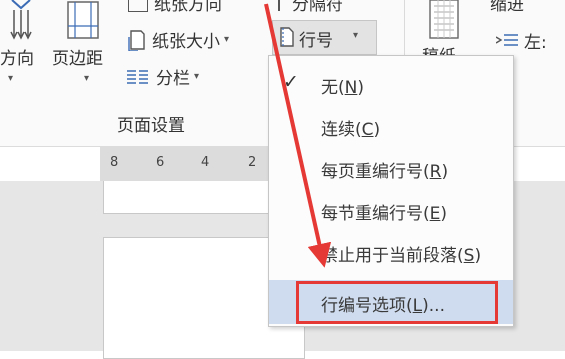 Image resolution: width=565 pixels, height=359 pixels. I want to click on annotation-arrow, so click(298, 135).